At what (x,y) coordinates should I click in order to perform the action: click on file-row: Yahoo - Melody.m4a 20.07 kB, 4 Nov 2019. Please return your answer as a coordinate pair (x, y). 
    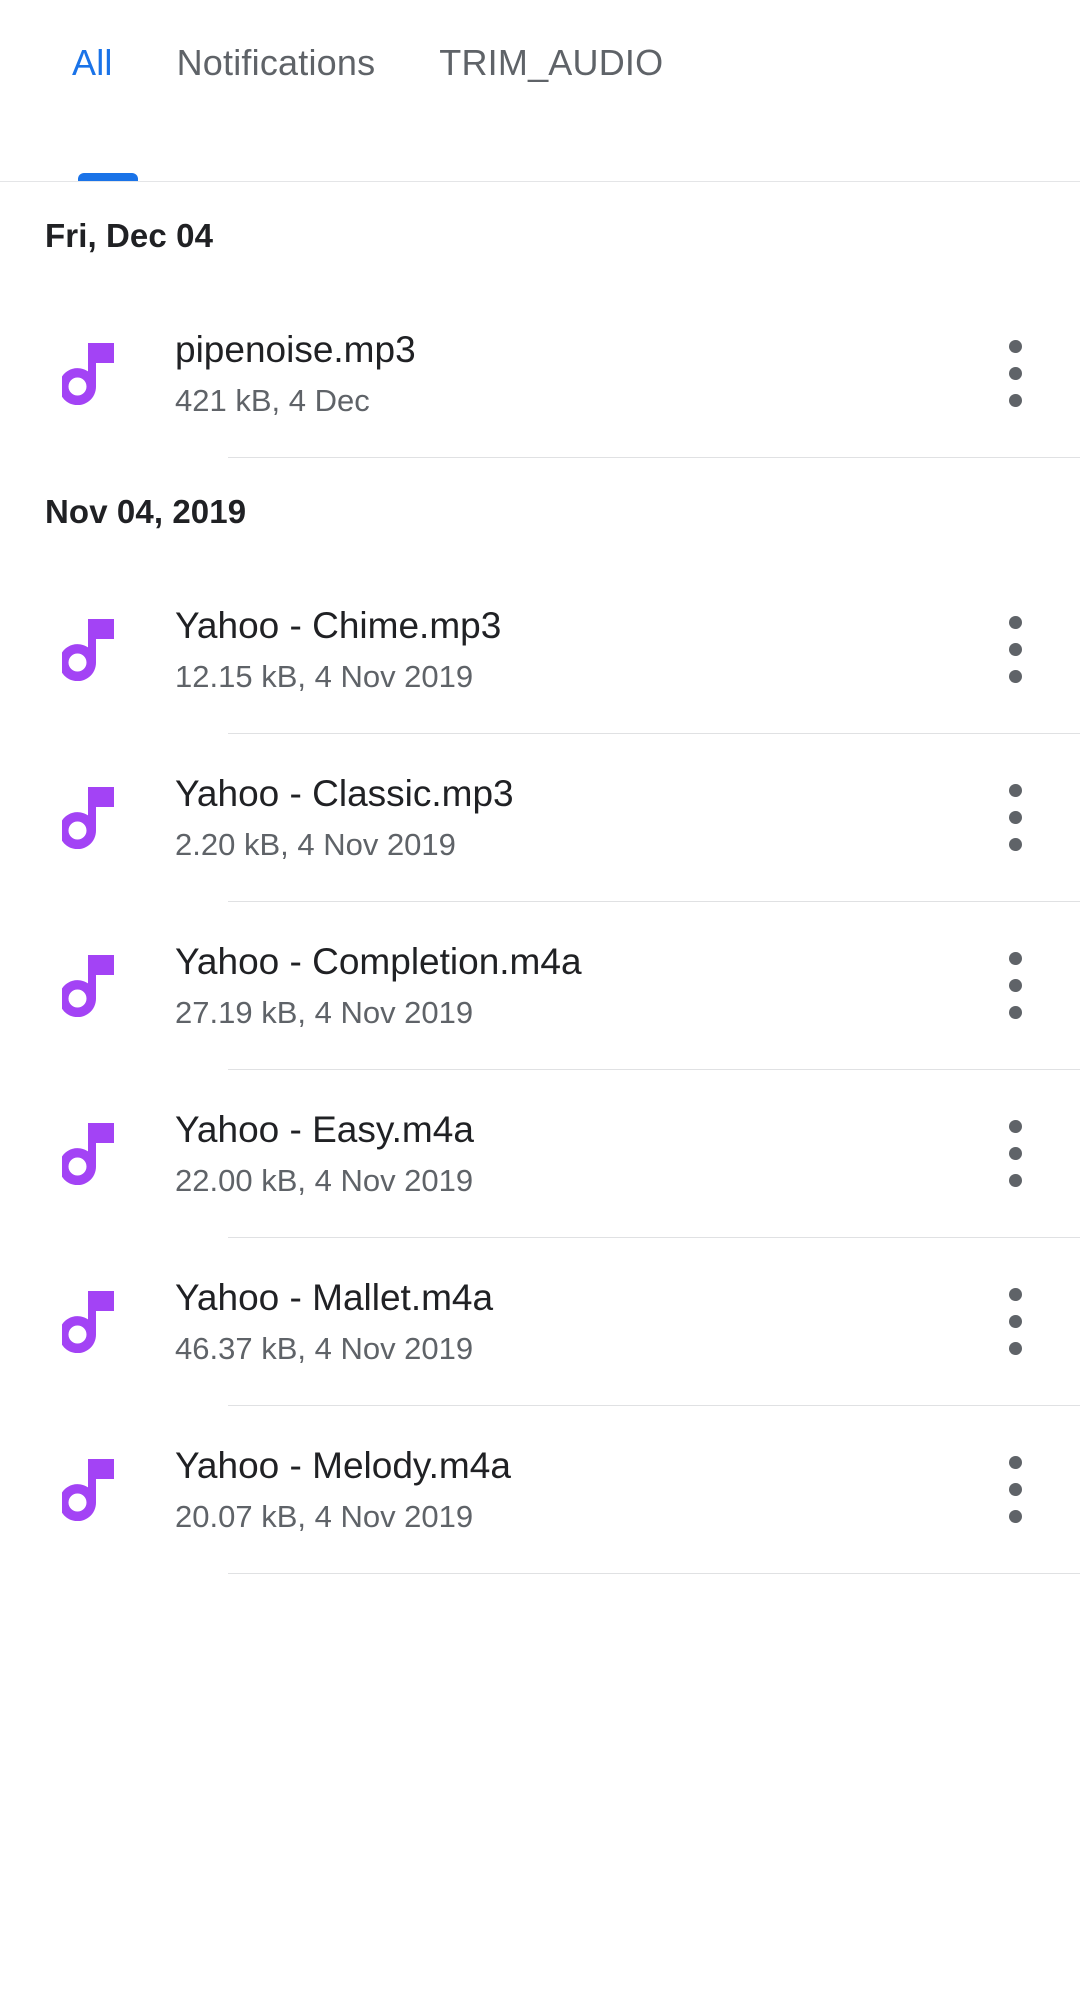
    Looking at the image, I should click on (540, 1489).